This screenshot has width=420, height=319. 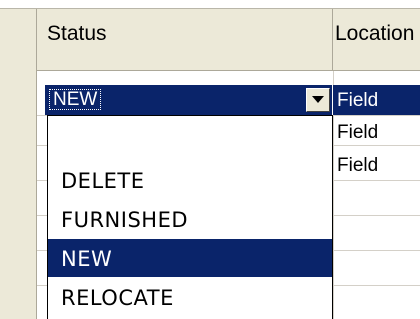 What do you see at coordinates (190, 297) in the screenshot?
I see `status-option-relocate: RELOCATE` at bounding box center [190, 297].